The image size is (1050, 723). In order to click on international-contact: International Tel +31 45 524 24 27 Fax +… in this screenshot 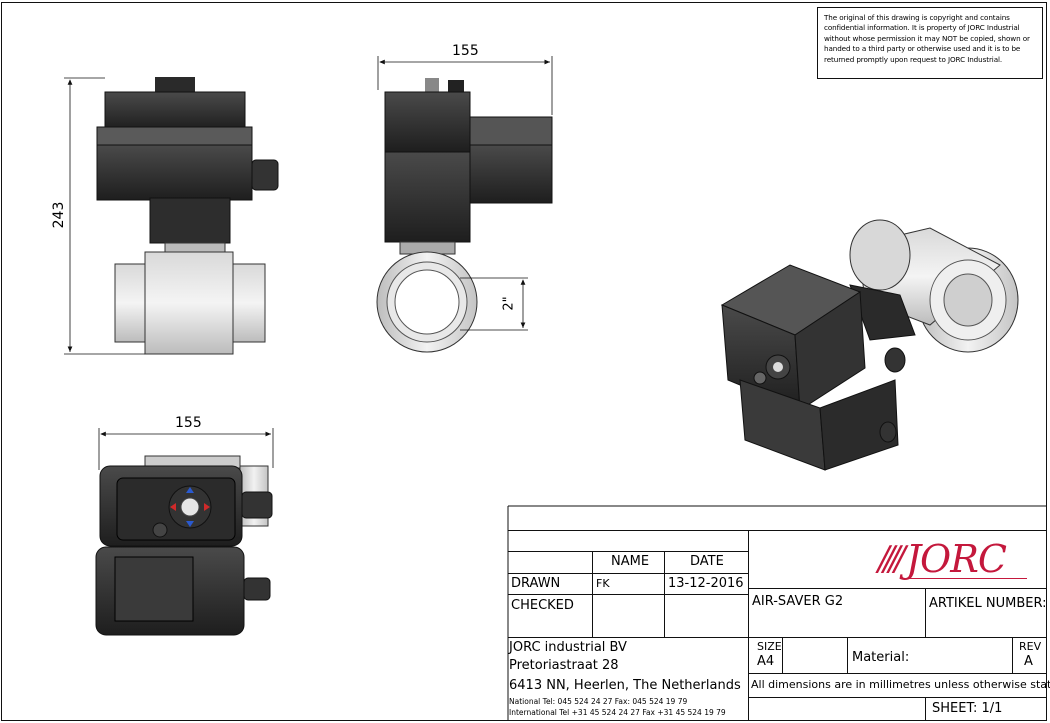, I will do `click(617, 712)`.